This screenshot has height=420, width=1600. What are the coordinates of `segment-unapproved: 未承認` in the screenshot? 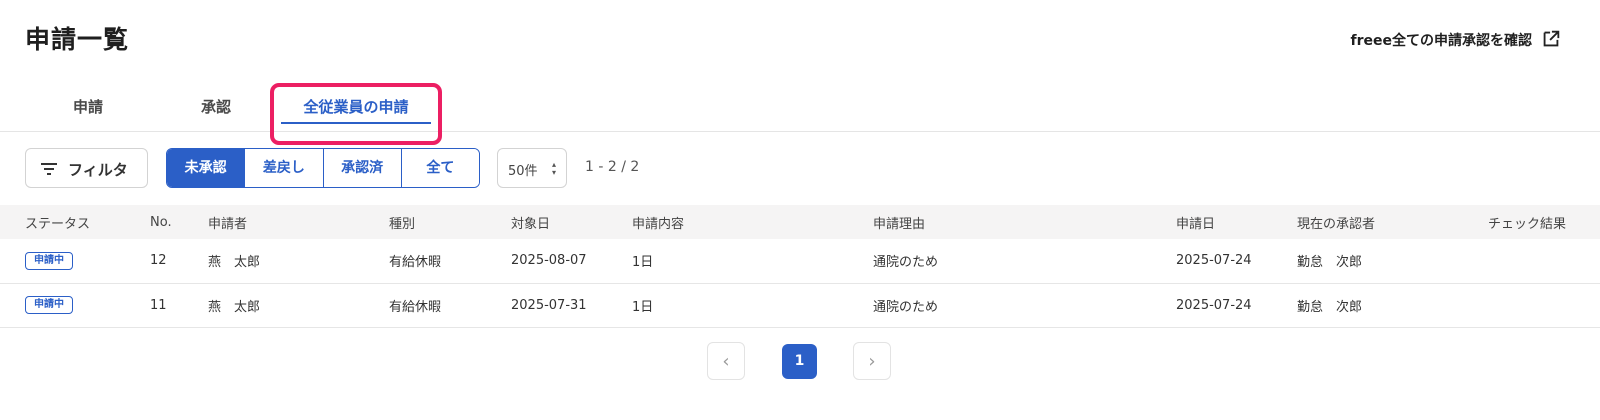 It's located at (206, 168).